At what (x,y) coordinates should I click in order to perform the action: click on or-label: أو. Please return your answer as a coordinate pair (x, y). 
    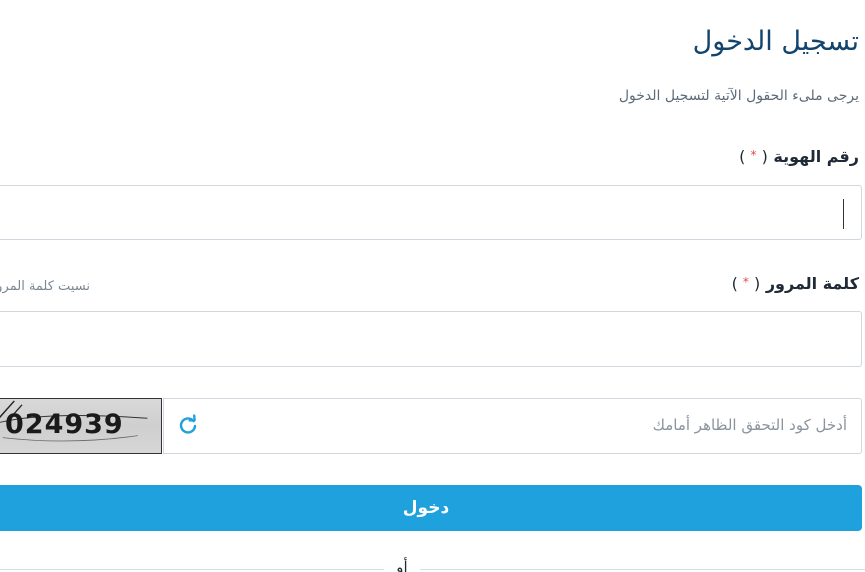
    Looking at the image, I should click on (402, 565).